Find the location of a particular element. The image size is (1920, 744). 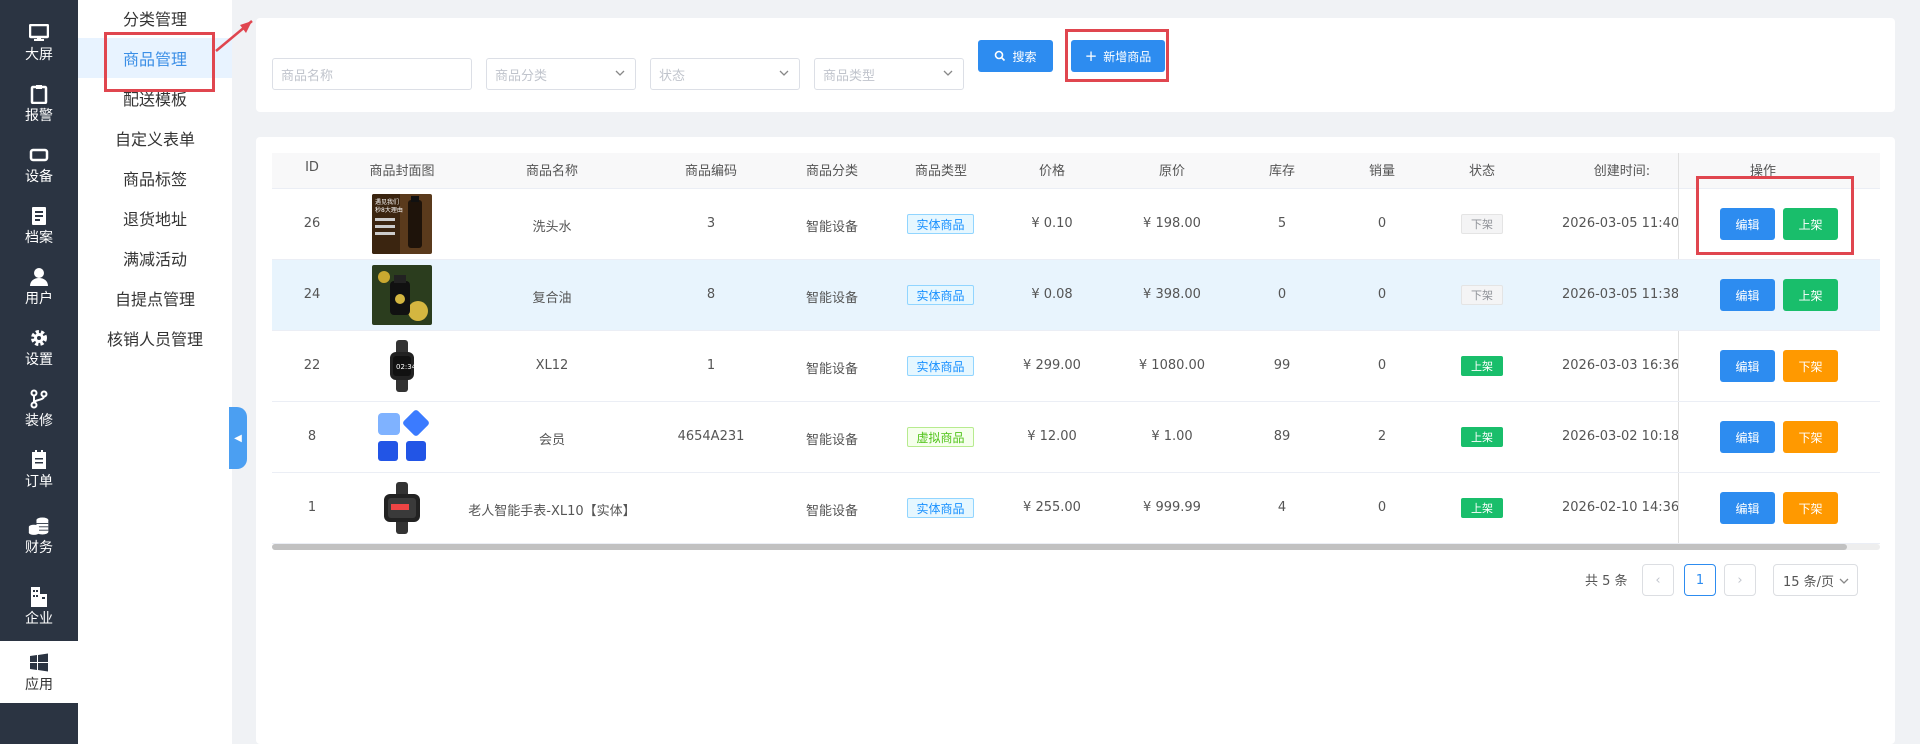

next-page-button: › is located at coordinates (1740, 580).